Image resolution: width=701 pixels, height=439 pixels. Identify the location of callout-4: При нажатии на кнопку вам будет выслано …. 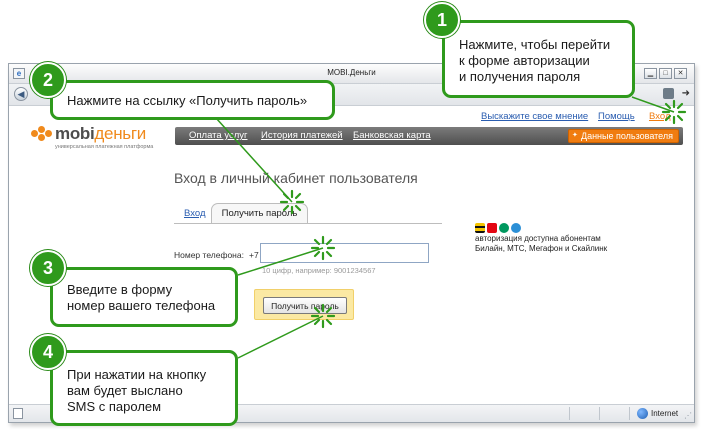
(144, 388).